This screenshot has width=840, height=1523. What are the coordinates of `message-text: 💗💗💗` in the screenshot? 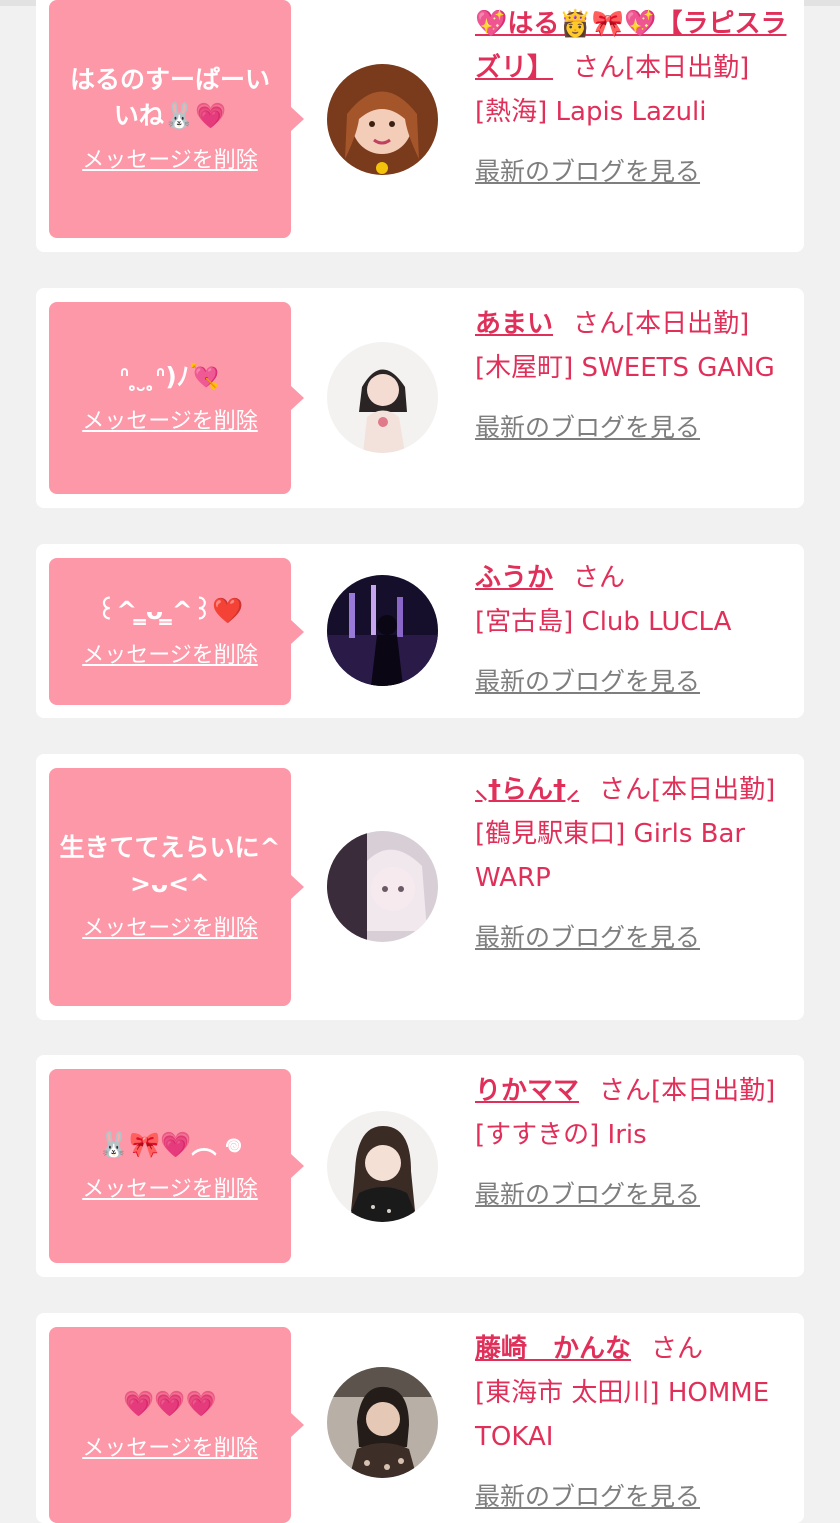 It's located at (170, 1403).